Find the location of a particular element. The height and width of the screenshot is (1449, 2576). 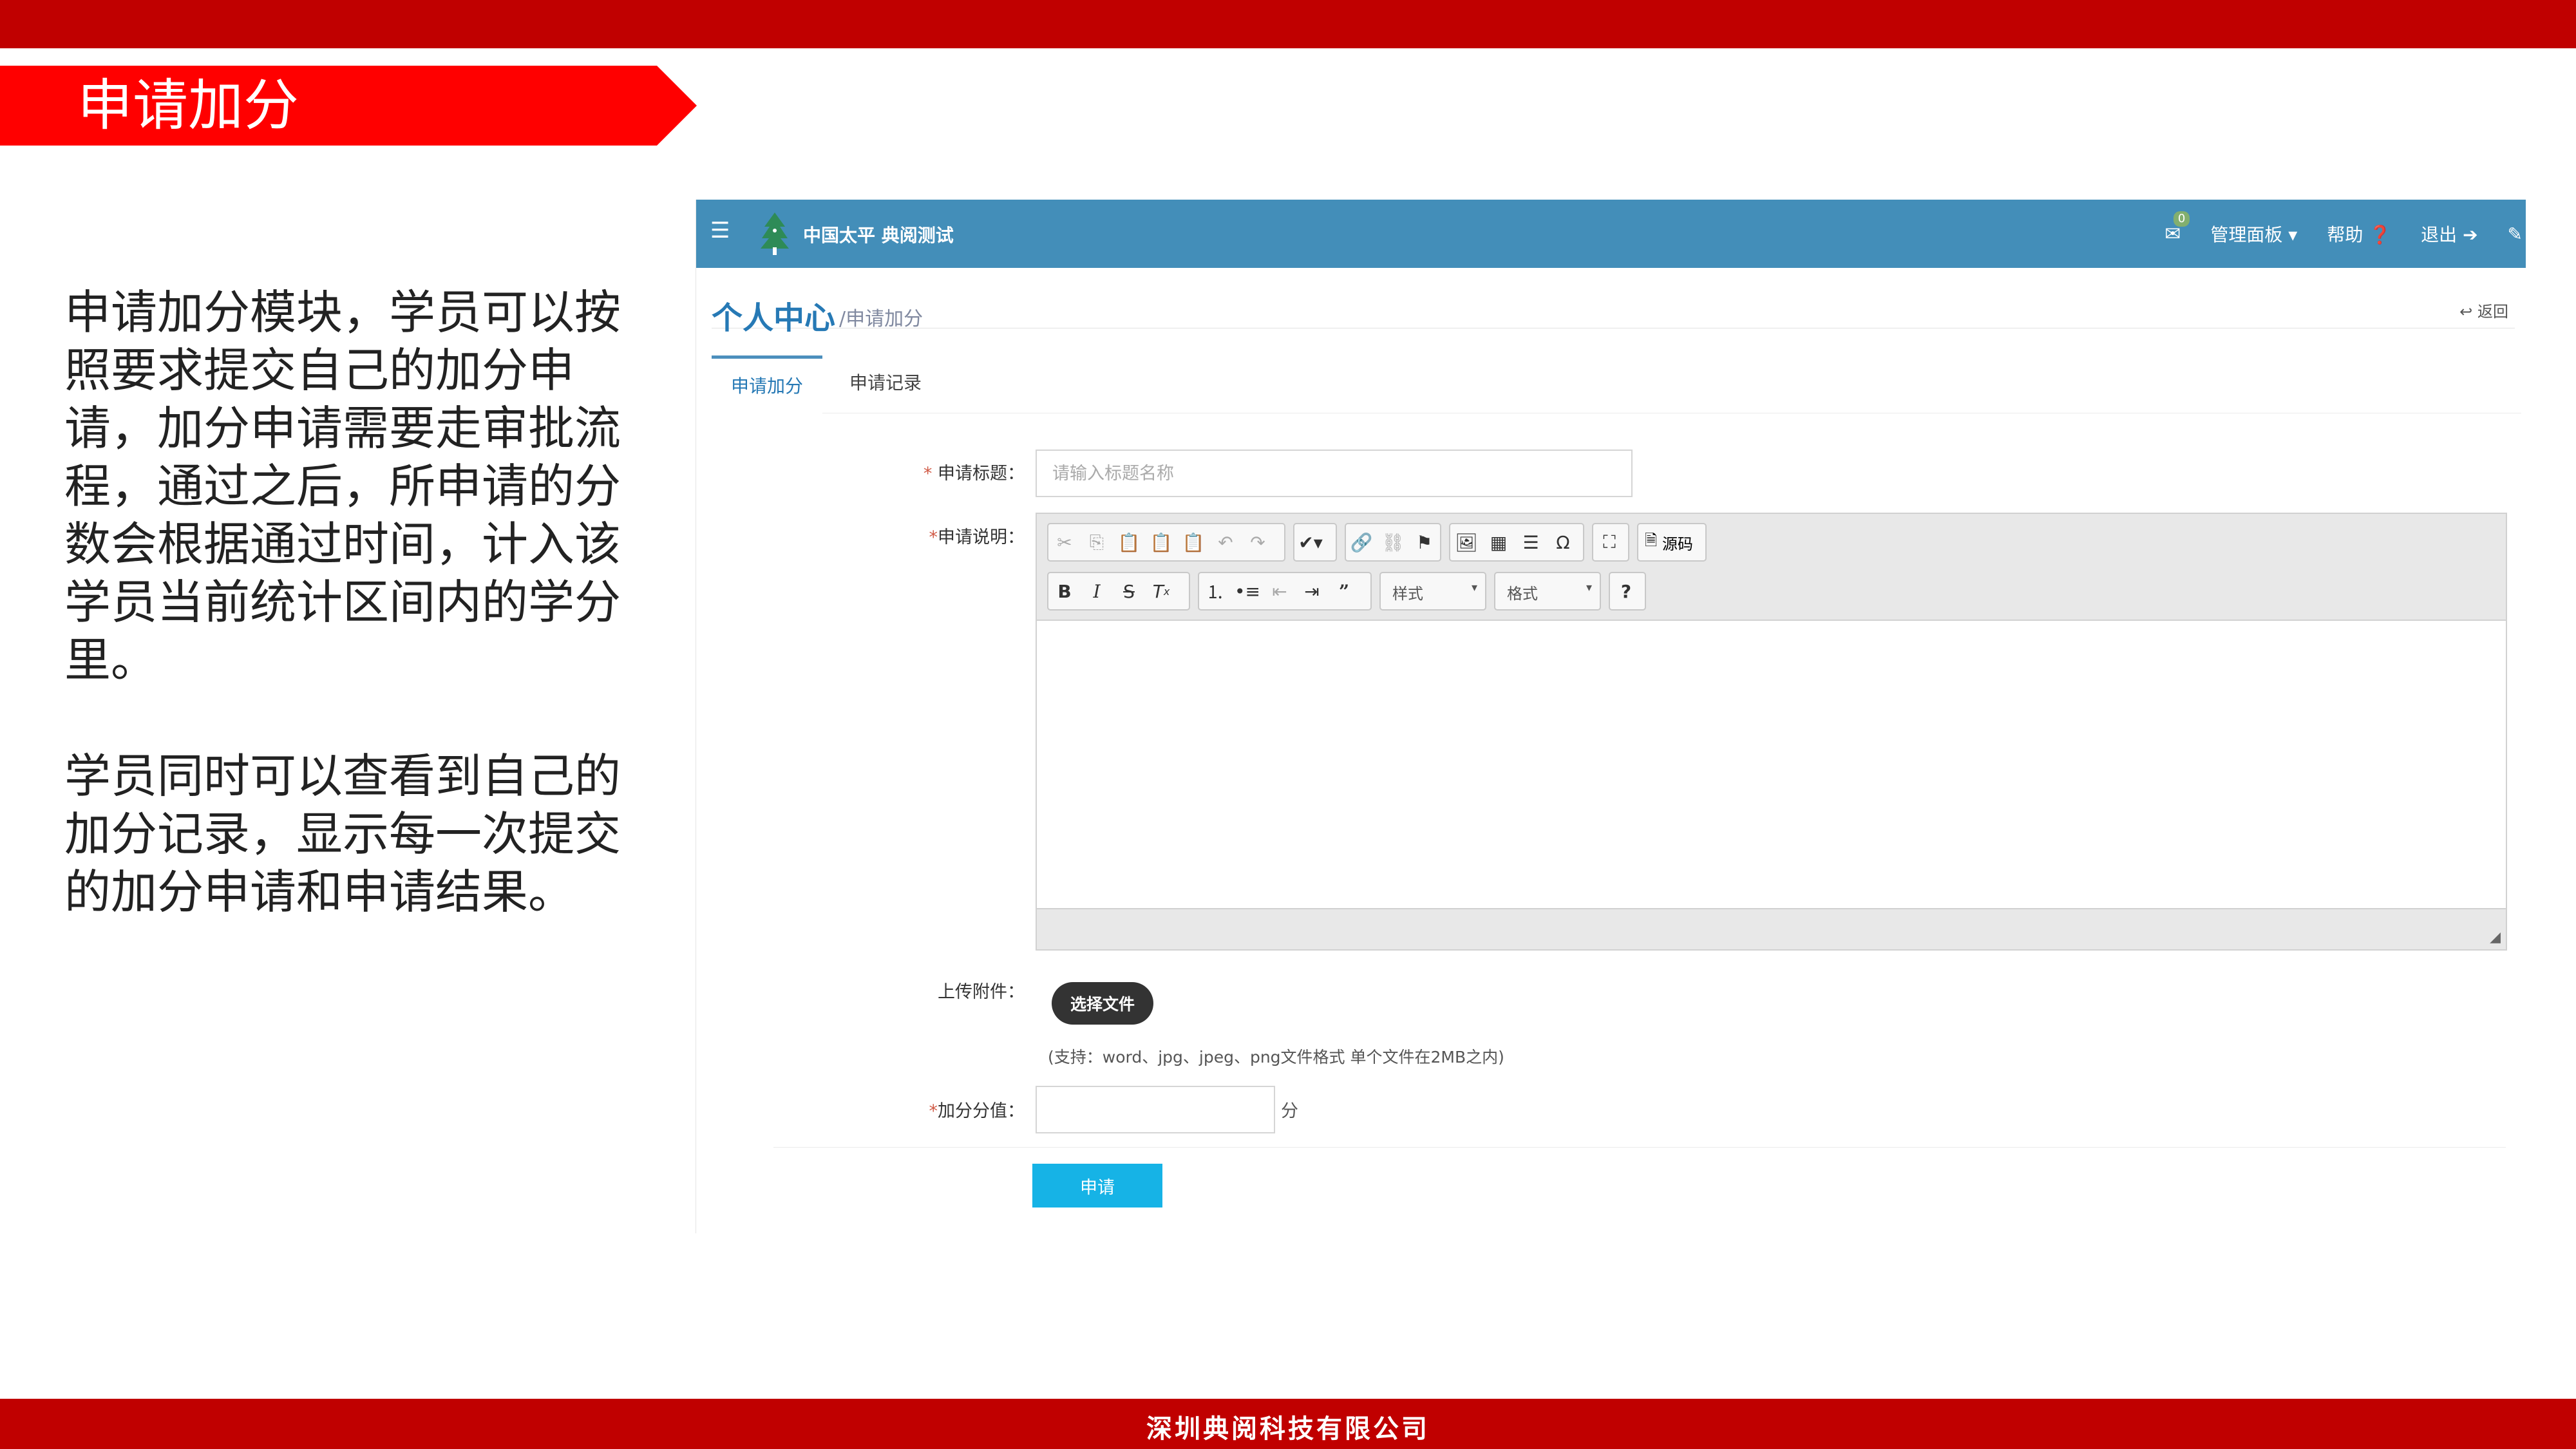

tab-bar: 申请加分 申请记录 is located at coordinates (1616, 384).